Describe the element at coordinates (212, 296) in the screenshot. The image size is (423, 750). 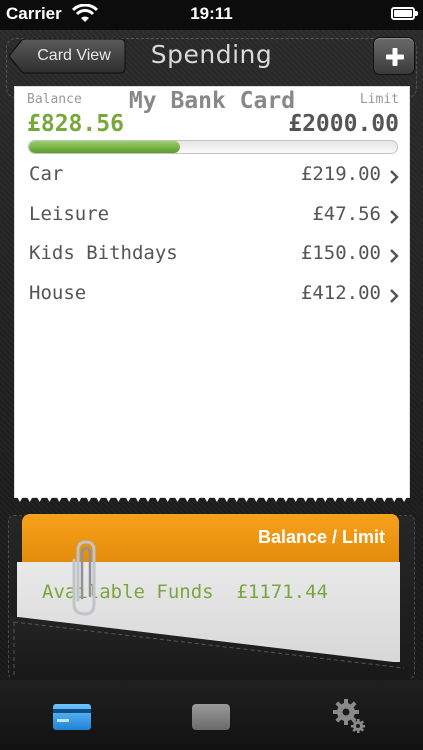
I see `category-row-house: House £412.00` at that location.